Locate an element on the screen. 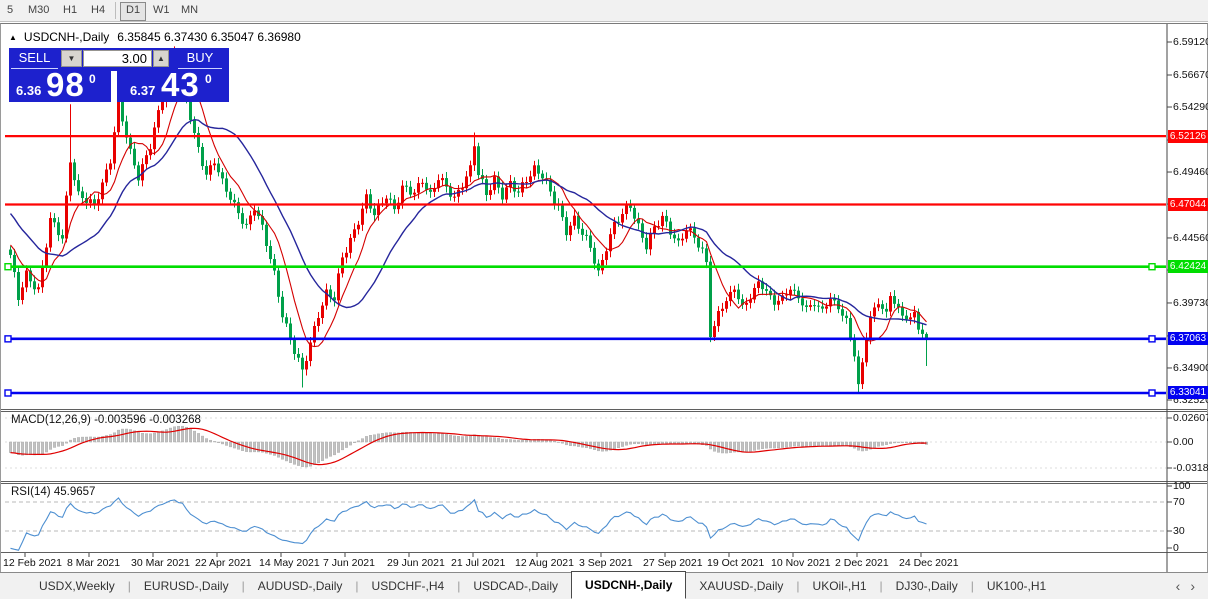  chart-tab-dj30-daily: DJ30-,Daily is located at coordinates (927, 586).